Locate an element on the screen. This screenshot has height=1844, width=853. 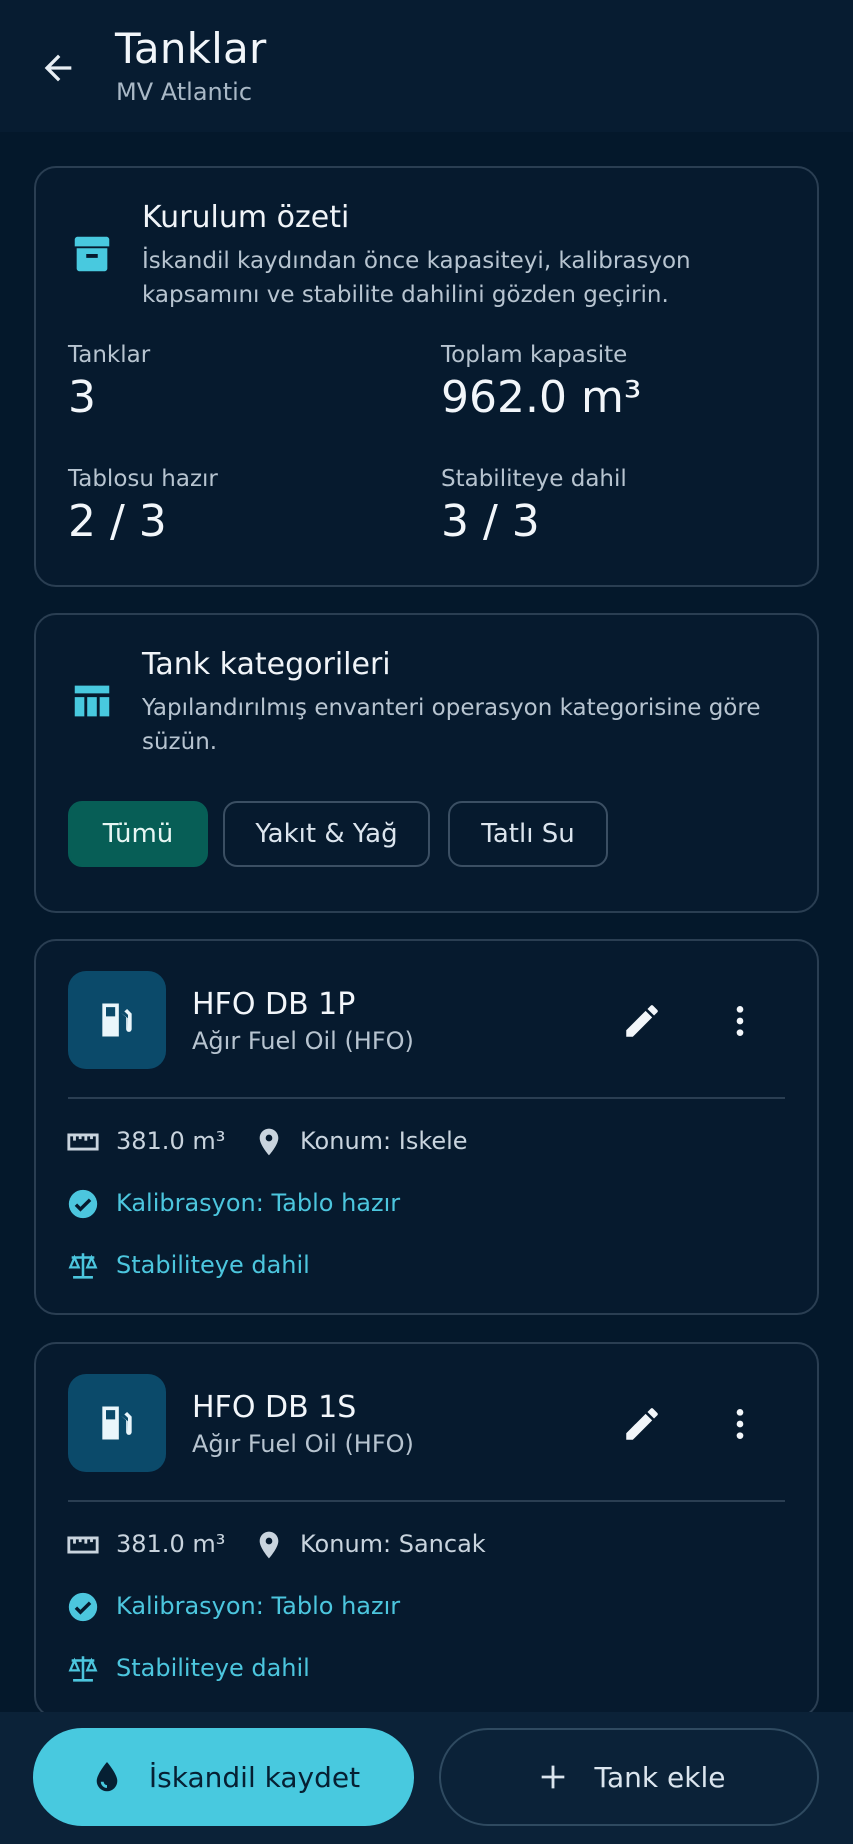
arrow-back-icon is located at coordinates (58, 68).